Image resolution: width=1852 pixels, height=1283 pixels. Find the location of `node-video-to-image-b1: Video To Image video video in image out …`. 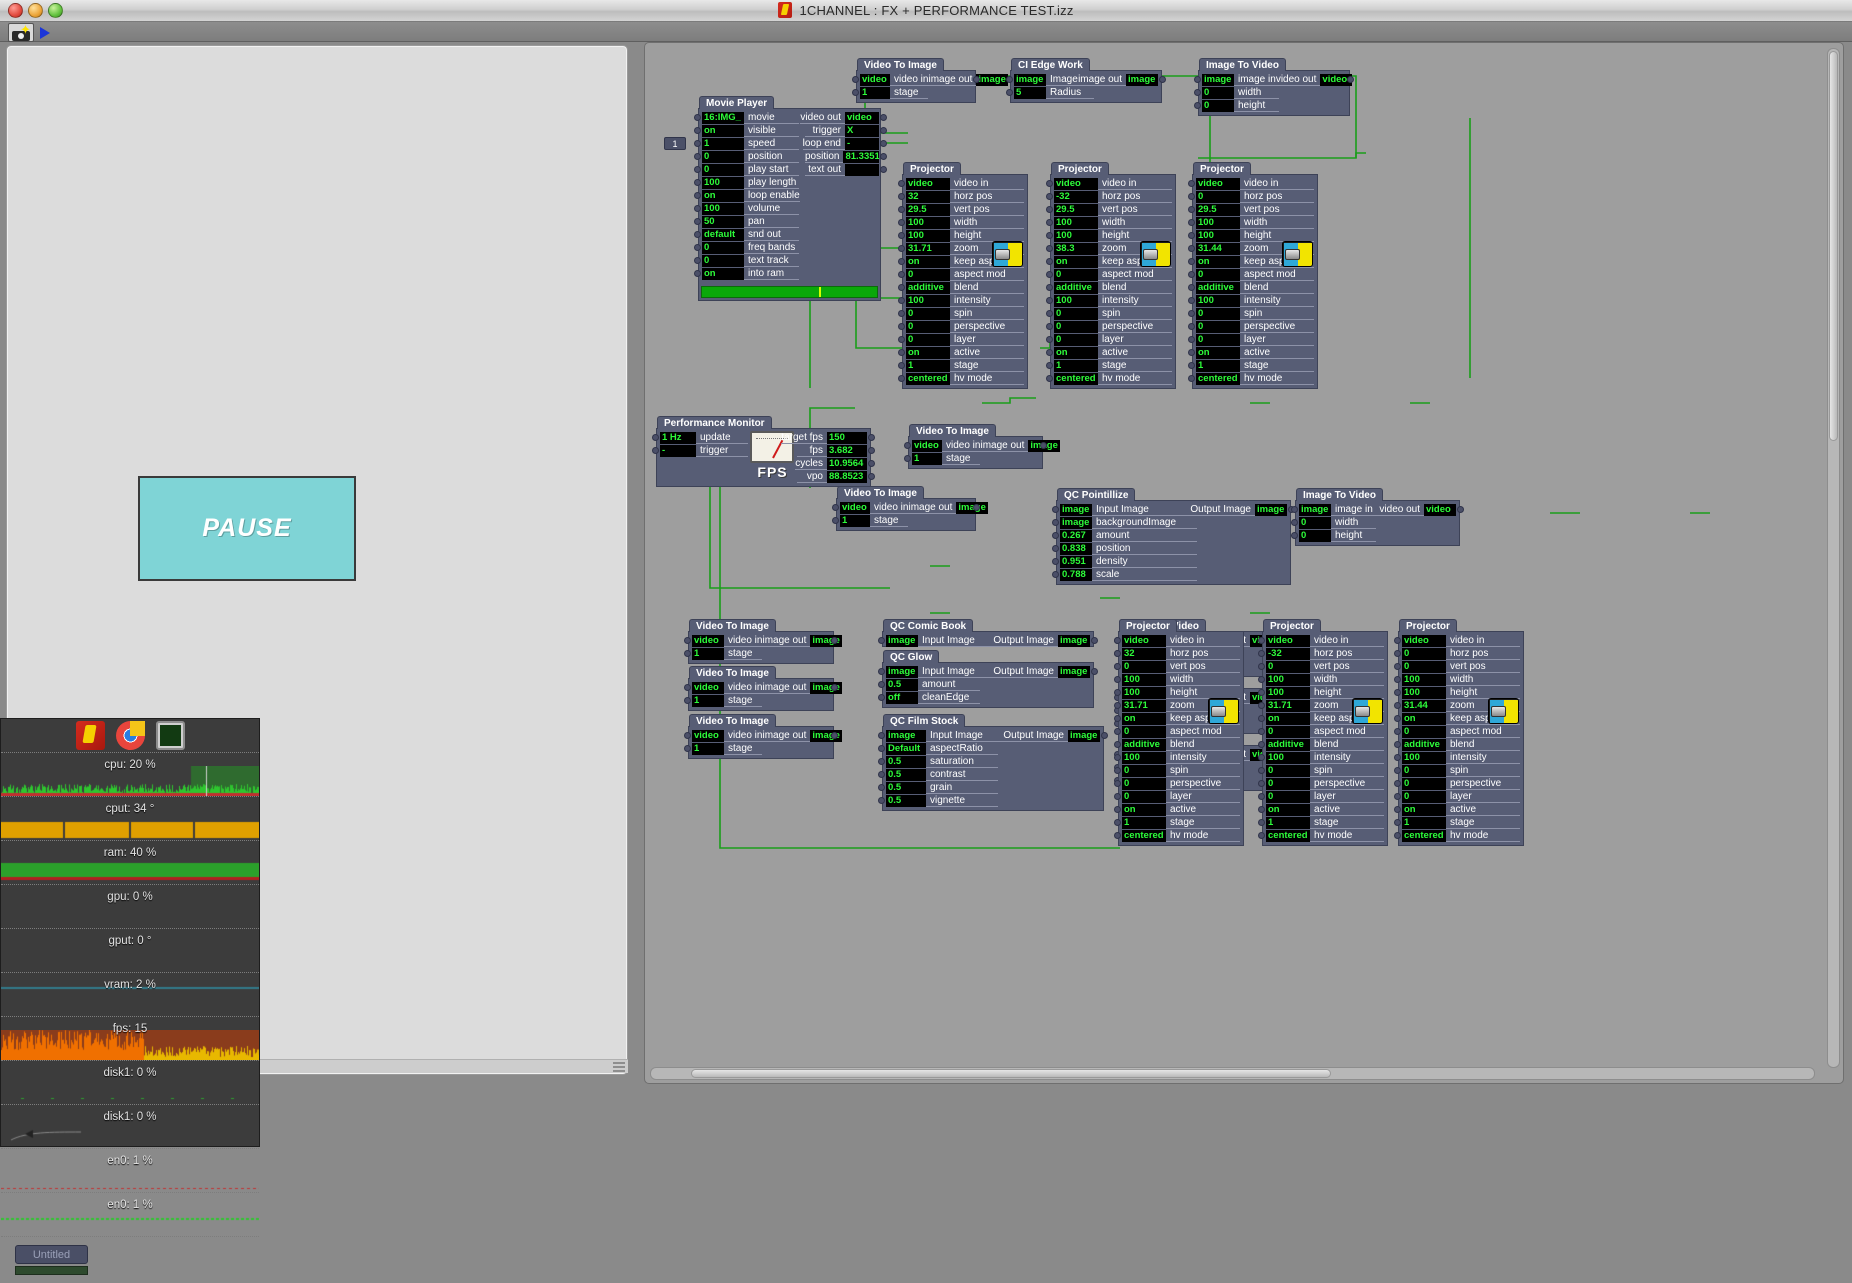

node-video-to-image-b1: Video To Image video video in image out … is located at coordinates (763, 641).